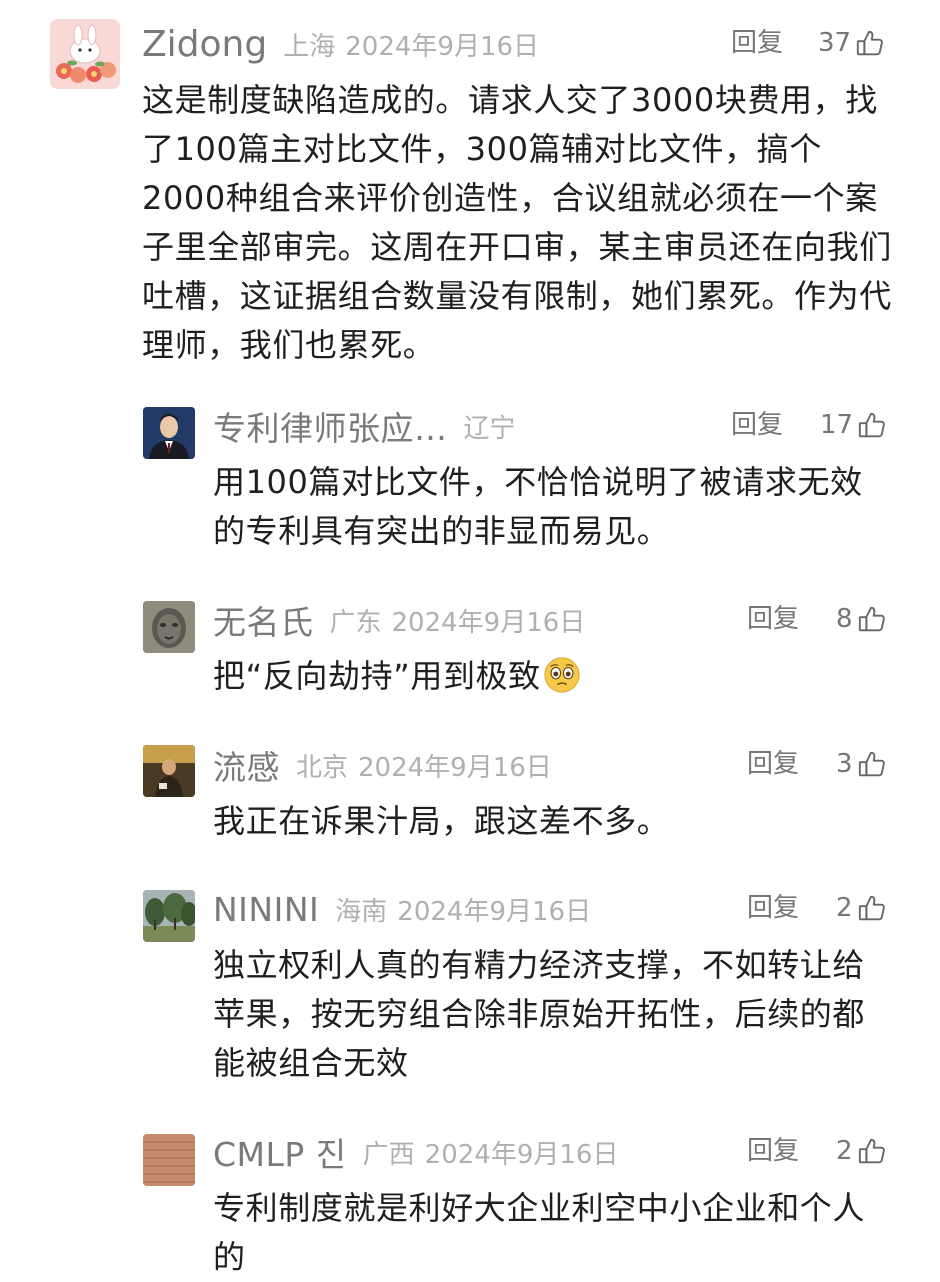  I want to click on comment-text: 用100篇对比文件，不恰恰说明了被请求无效的专利具有突出的非显而易见。, so click(538, 506).